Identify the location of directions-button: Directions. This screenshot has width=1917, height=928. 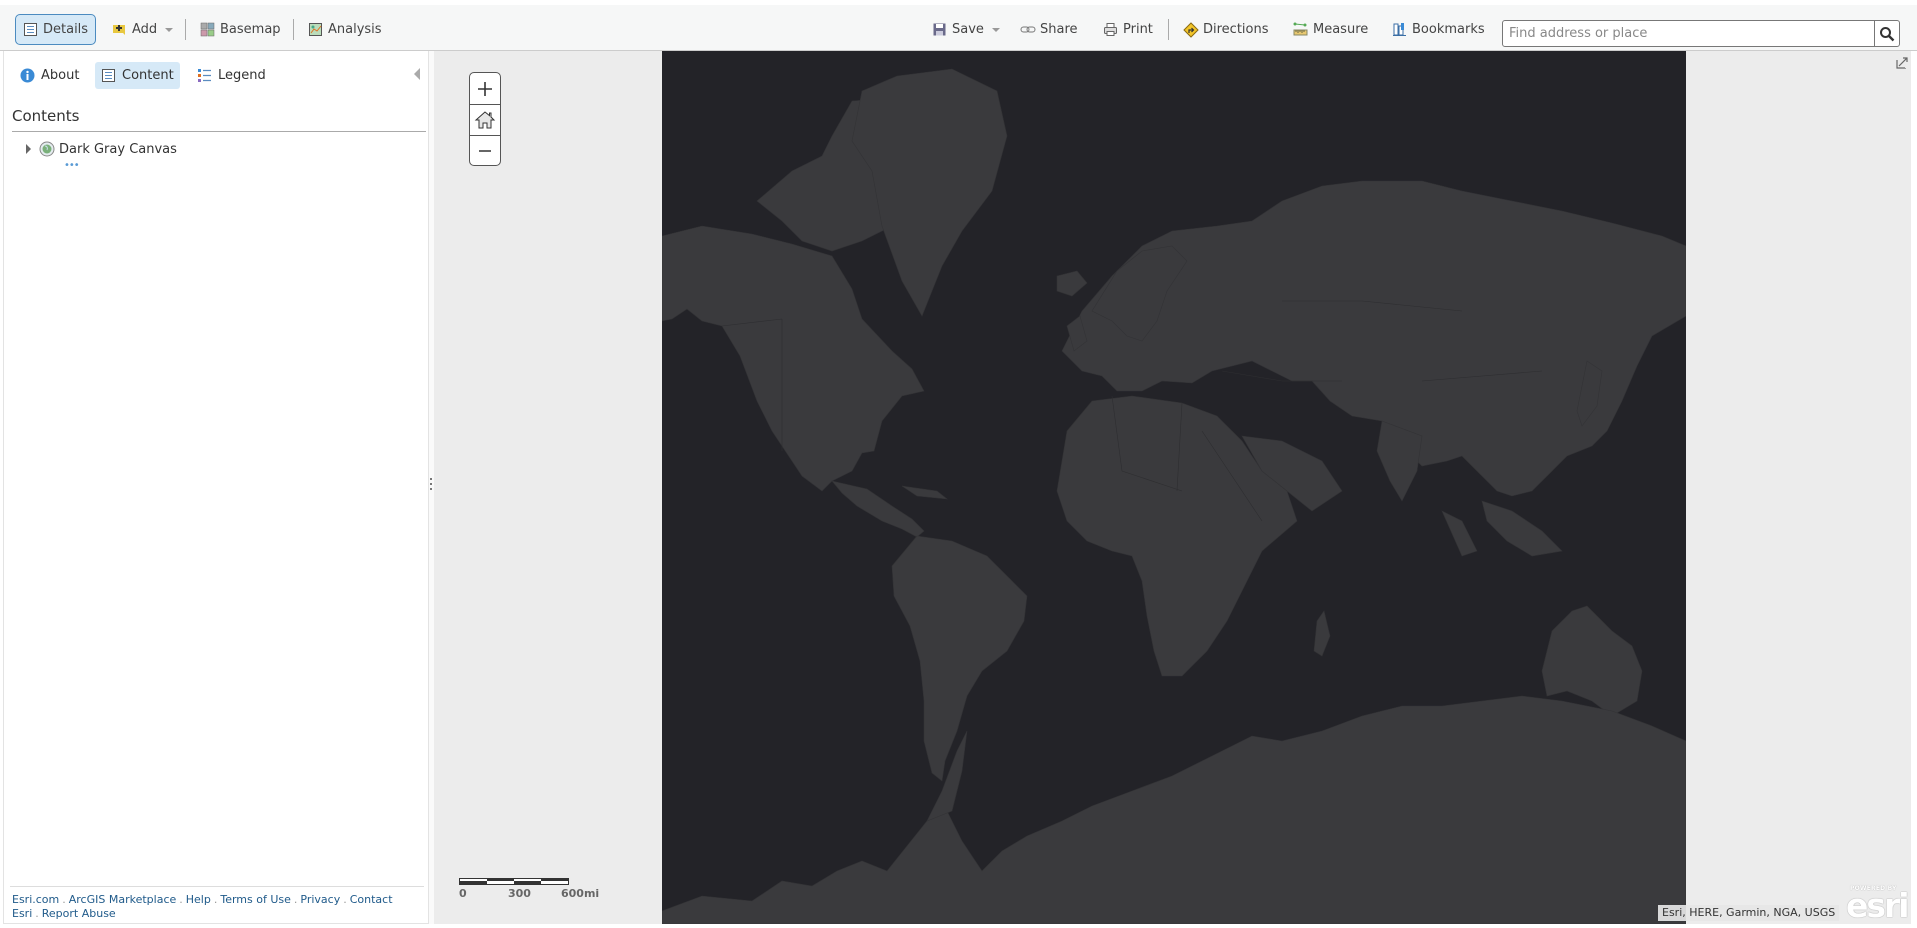
(1226, 29).